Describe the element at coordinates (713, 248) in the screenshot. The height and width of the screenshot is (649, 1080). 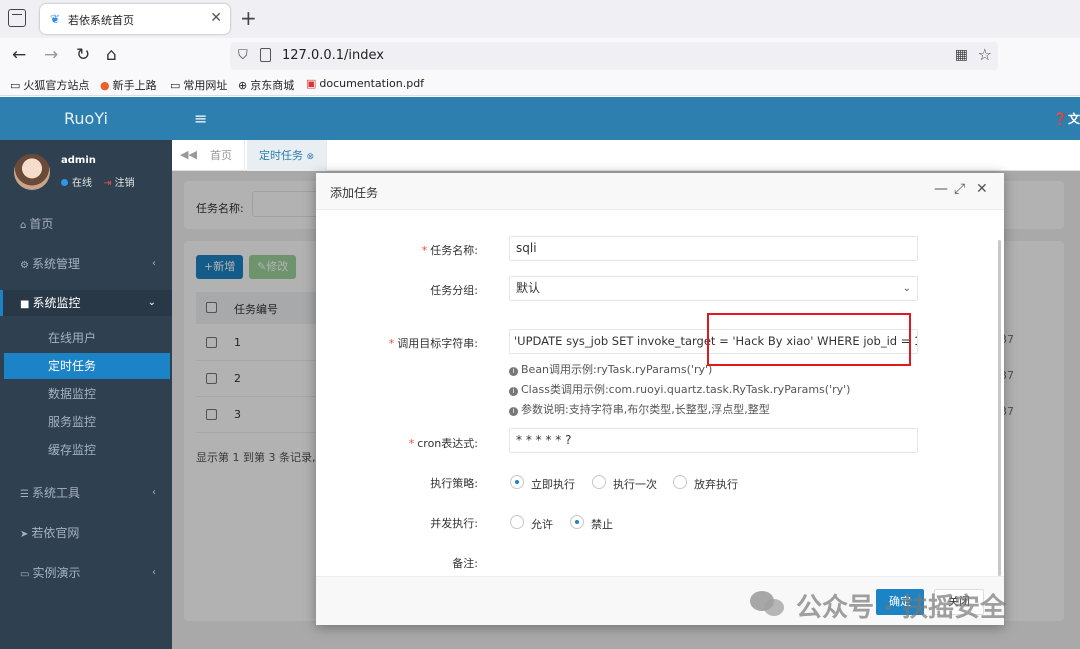
I see `job-name-input: sqli` at that location.